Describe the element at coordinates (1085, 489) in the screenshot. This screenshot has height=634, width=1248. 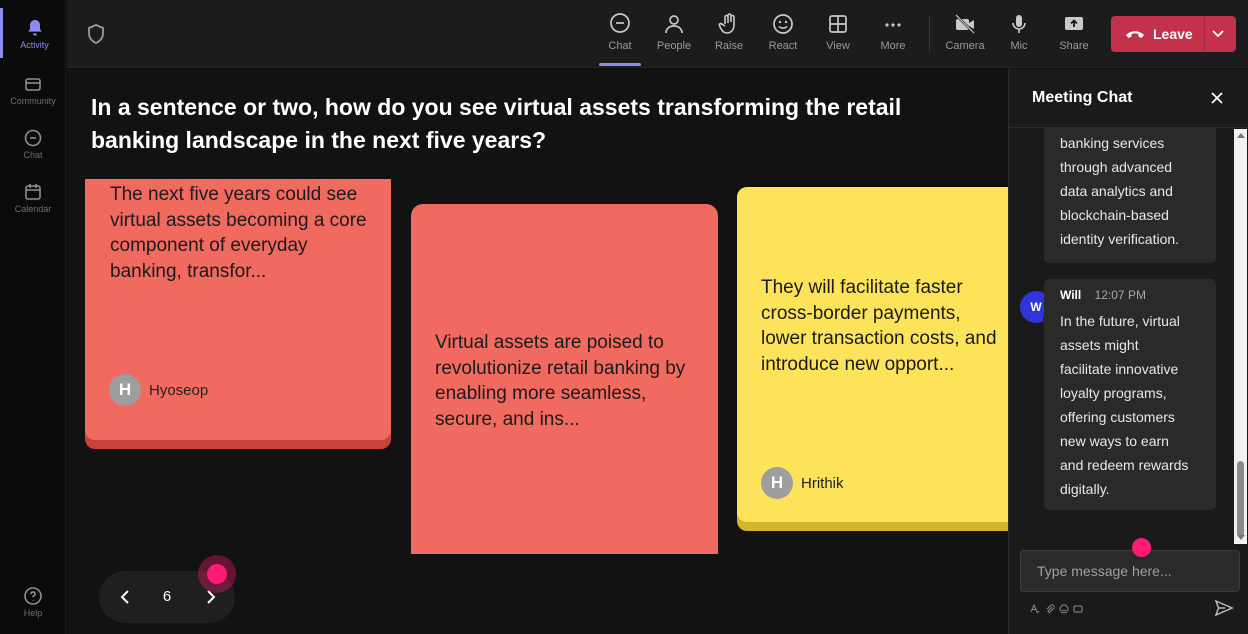
I see `message-line: digitally.` at that location.